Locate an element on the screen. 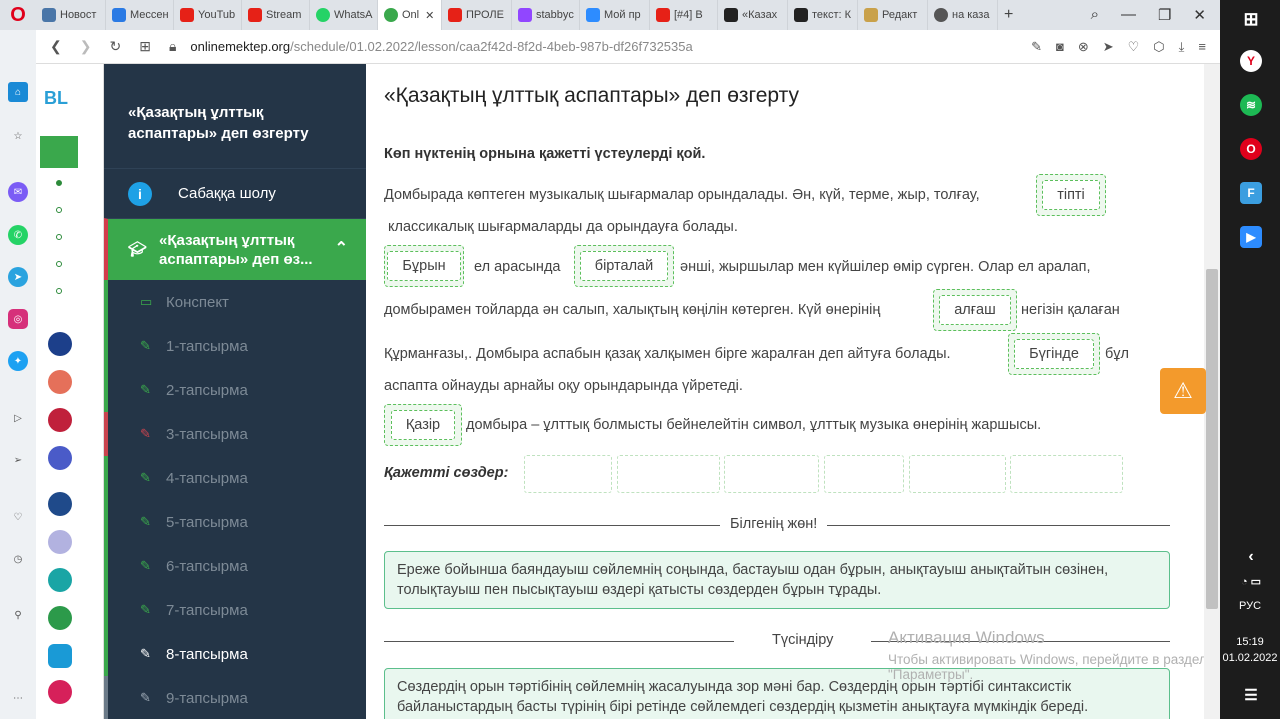 This screenshot has width=1280, height=719. search-tabs-icon: ⌕ is located at coordinates (1095, 15).